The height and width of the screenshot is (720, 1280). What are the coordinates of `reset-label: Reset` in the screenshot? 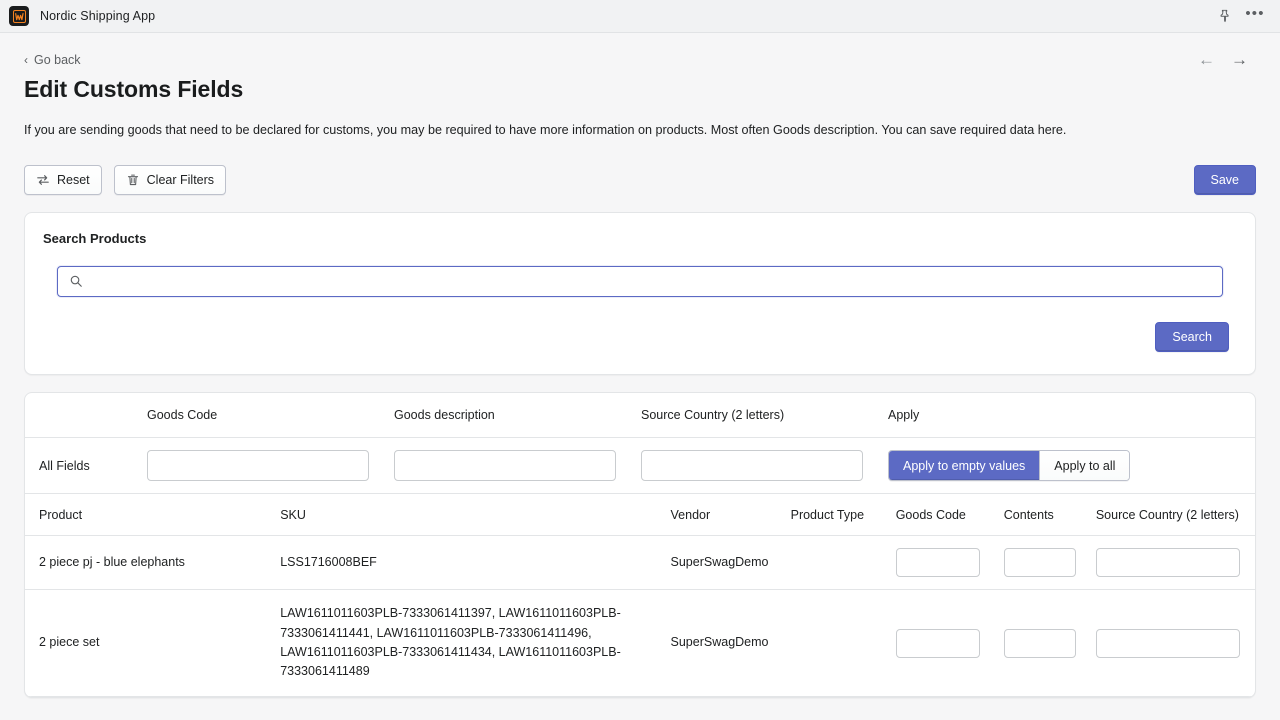 It's located at (73, 180).